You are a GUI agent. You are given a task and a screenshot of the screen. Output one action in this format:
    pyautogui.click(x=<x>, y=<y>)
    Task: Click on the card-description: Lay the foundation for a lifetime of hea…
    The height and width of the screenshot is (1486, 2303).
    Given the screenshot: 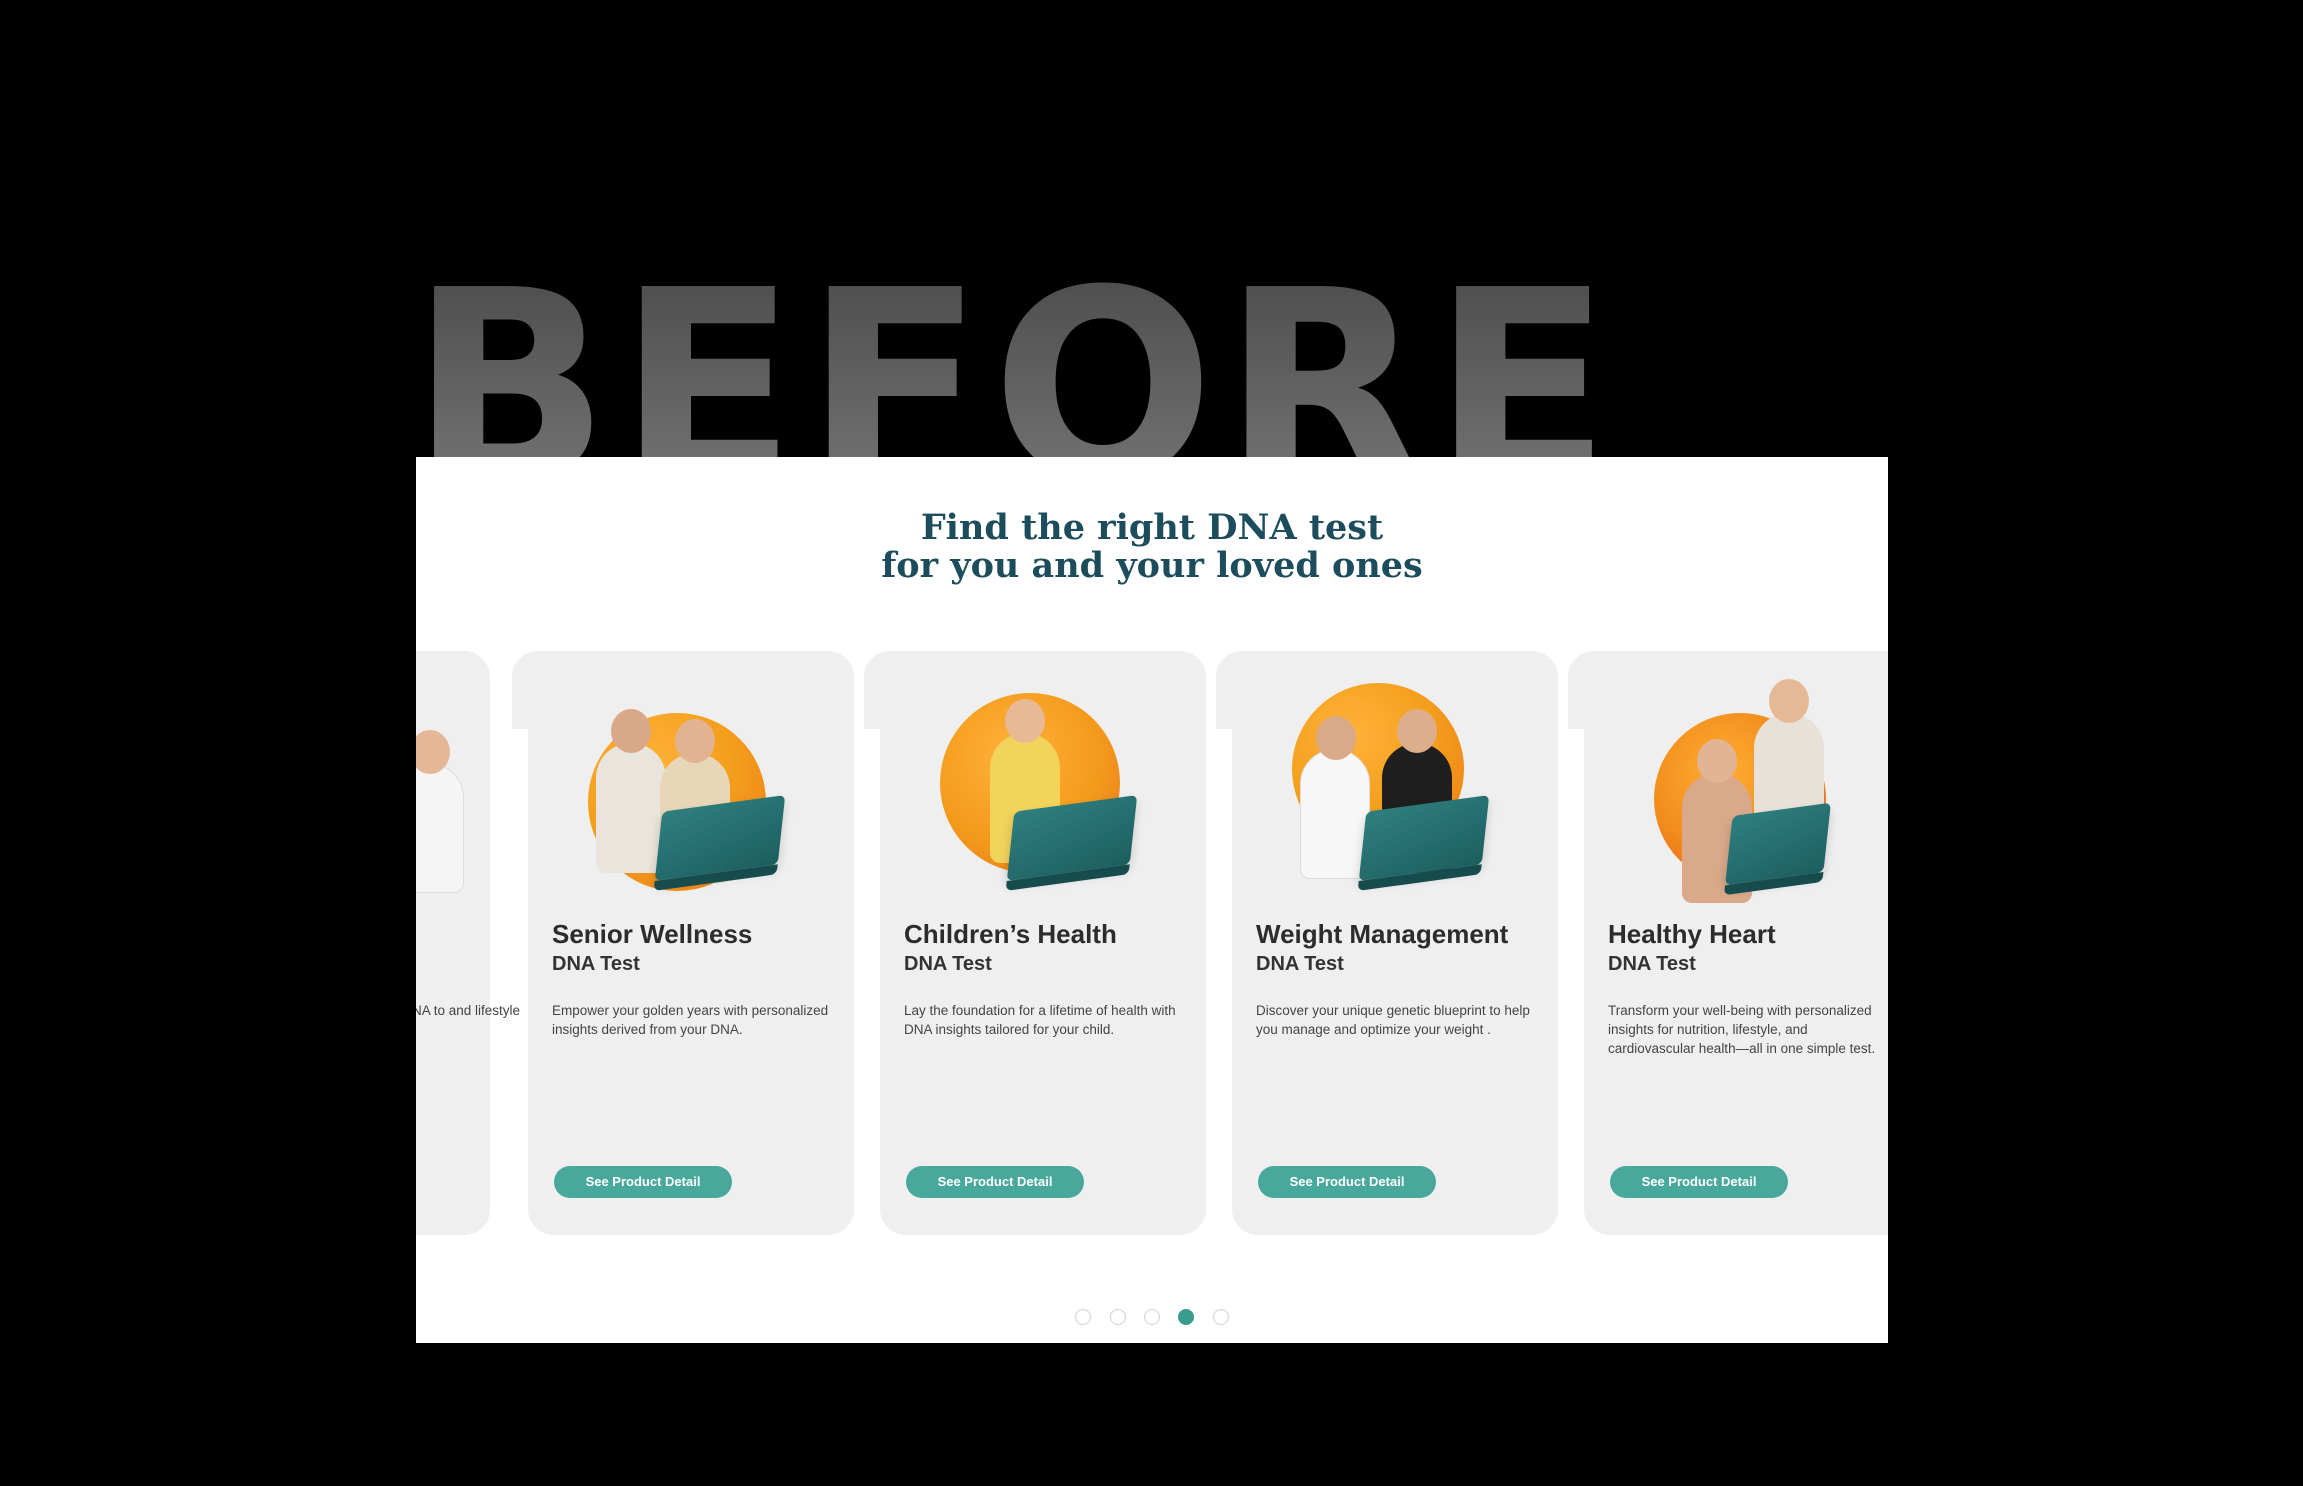 What is the action you would take?
    pyautogui.click(x=1040, y=1020)
    